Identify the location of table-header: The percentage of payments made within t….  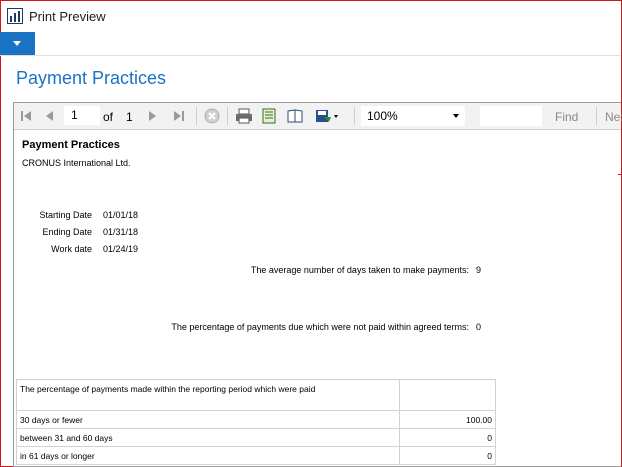
(208, 395).